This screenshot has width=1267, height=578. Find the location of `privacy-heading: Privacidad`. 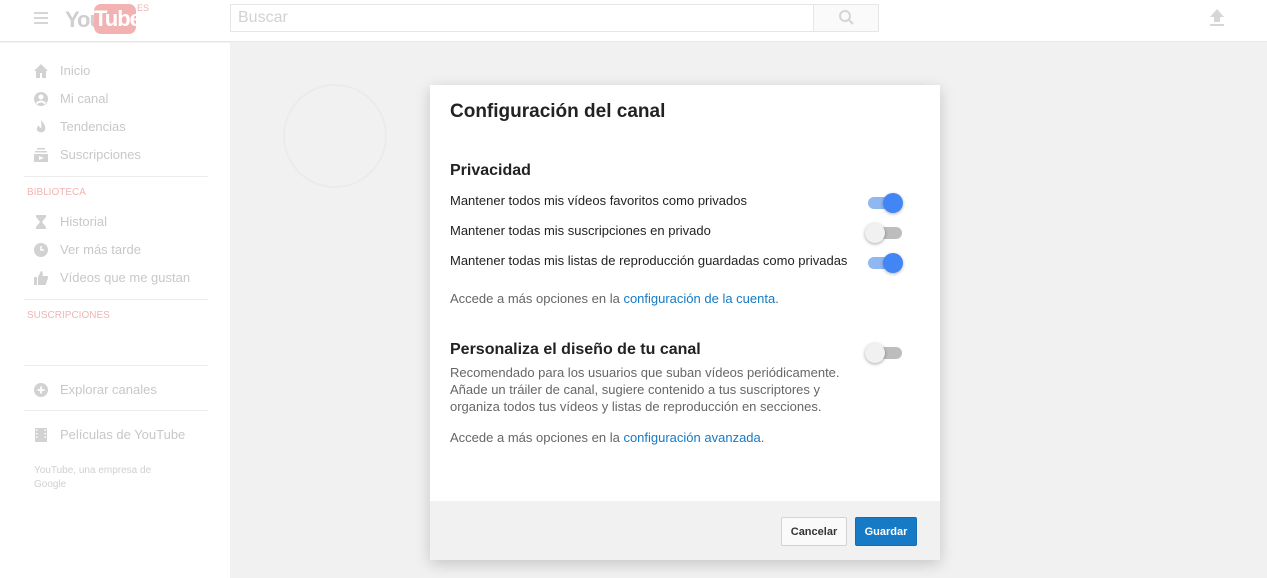

privacy-heading: Privacidad is located at coordinates (490, 170).